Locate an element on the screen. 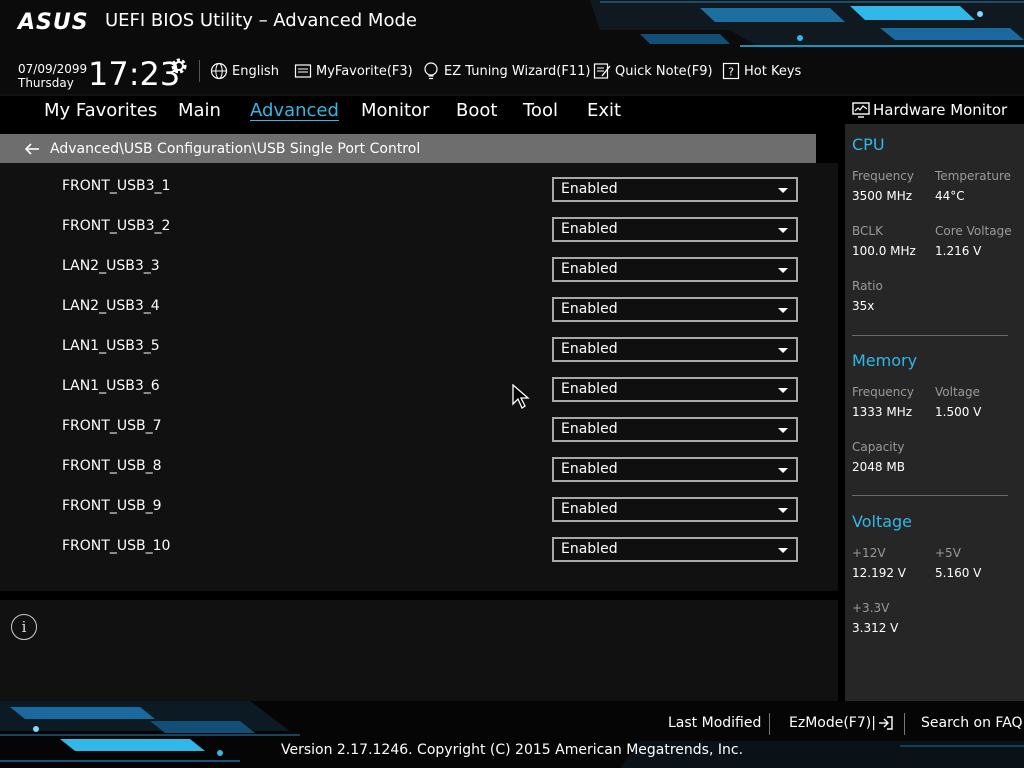 Image resolution: width=1024 pixels, height=768 pixels. question-icon: ? is located at coordinates (731, 71).